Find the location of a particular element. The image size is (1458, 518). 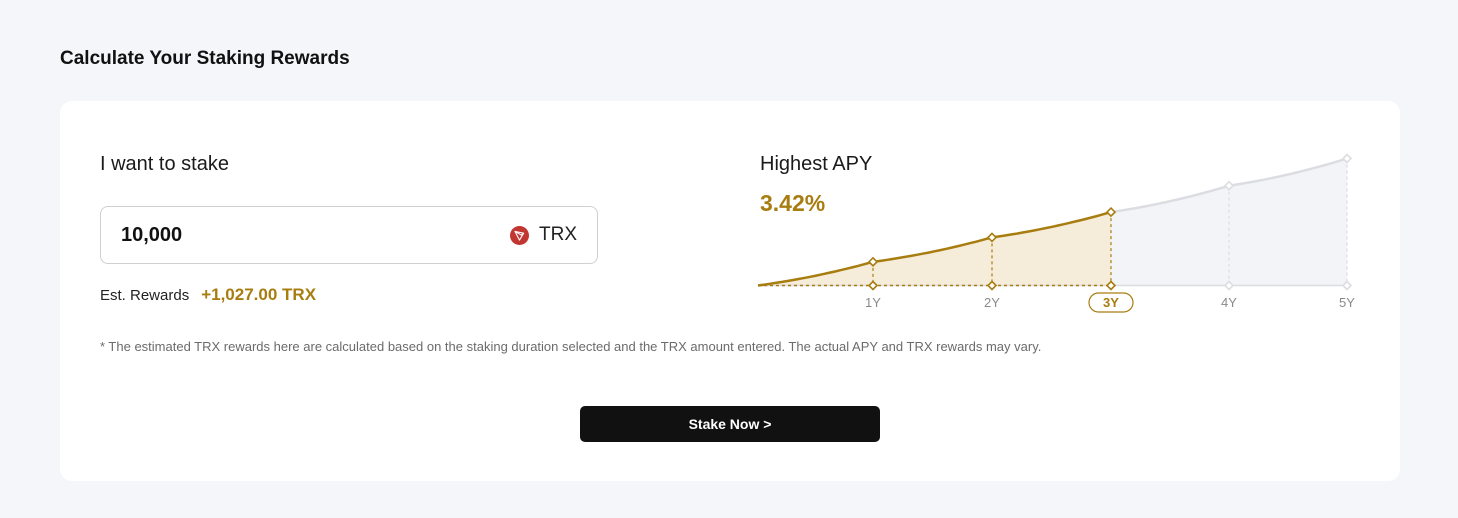

rewards-growth-chart: 1Y 2Y 3Y 4Y 5Y is located at coordinates (1056, 233).